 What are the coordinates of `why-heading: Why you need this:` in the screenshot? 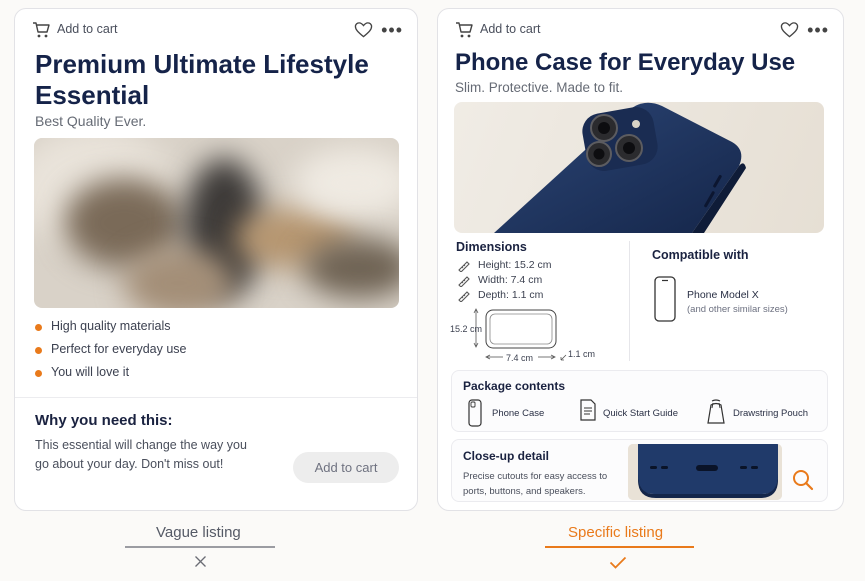 It's located at (104, 420).